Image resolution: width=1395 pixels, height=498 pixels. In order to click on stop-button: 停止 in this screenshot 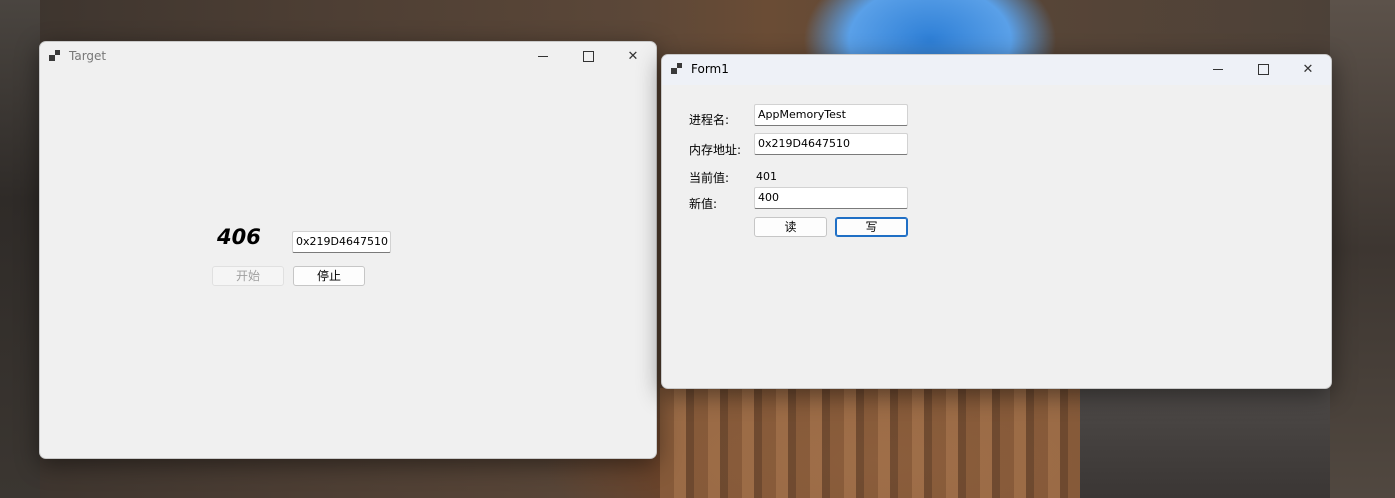, I will do `click(329, 276)`.